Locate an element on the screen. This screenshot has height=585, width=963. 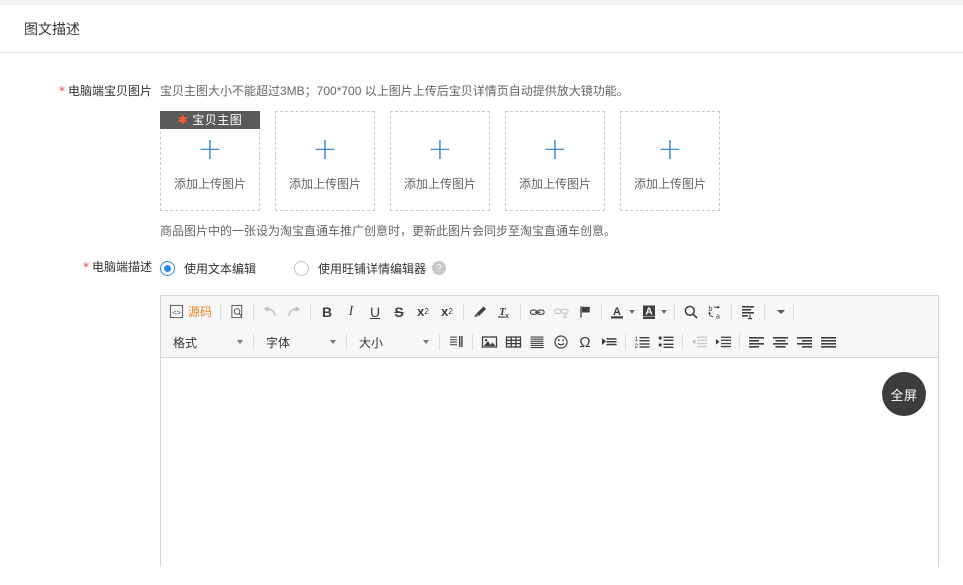
undo-icon is located at coordinates (270, 312).